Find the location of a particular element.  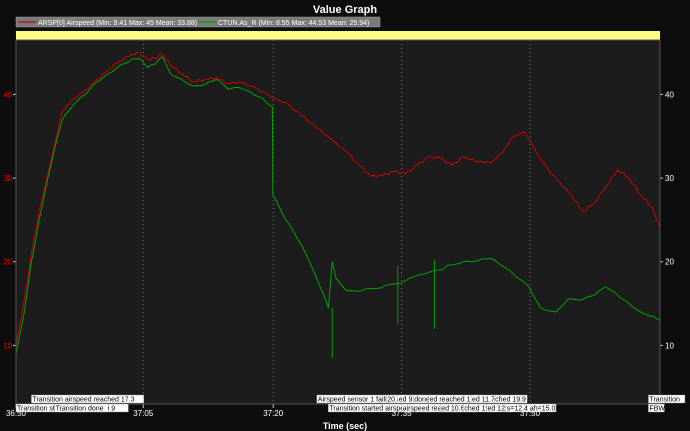

annotation-label: Transition done is located at coordinates (80, 409).